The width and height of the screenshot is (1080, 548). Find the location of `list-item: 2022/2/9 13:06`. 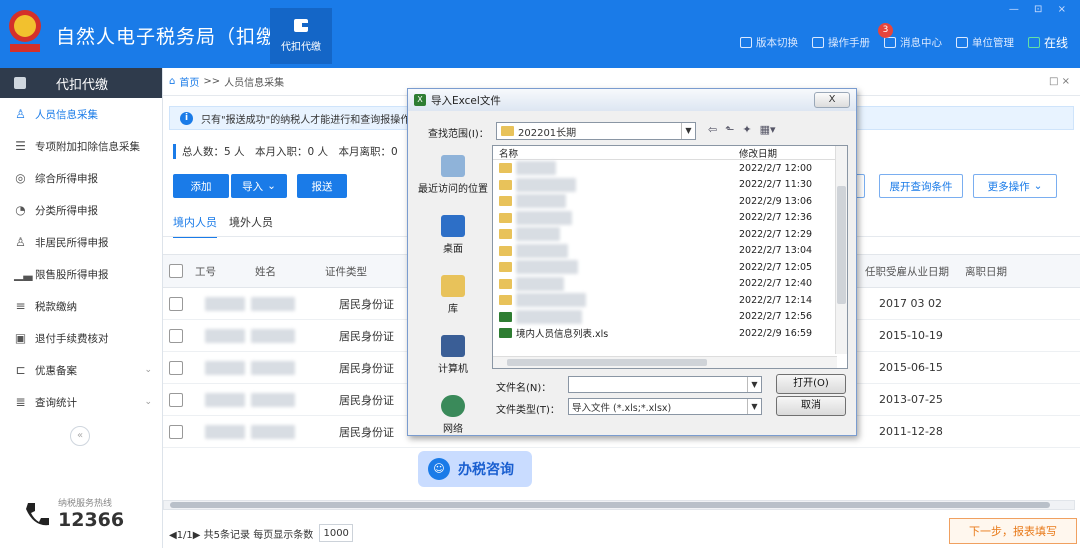

list-item: 2022/2/9 13:06 is located at coordinates (670, 201).